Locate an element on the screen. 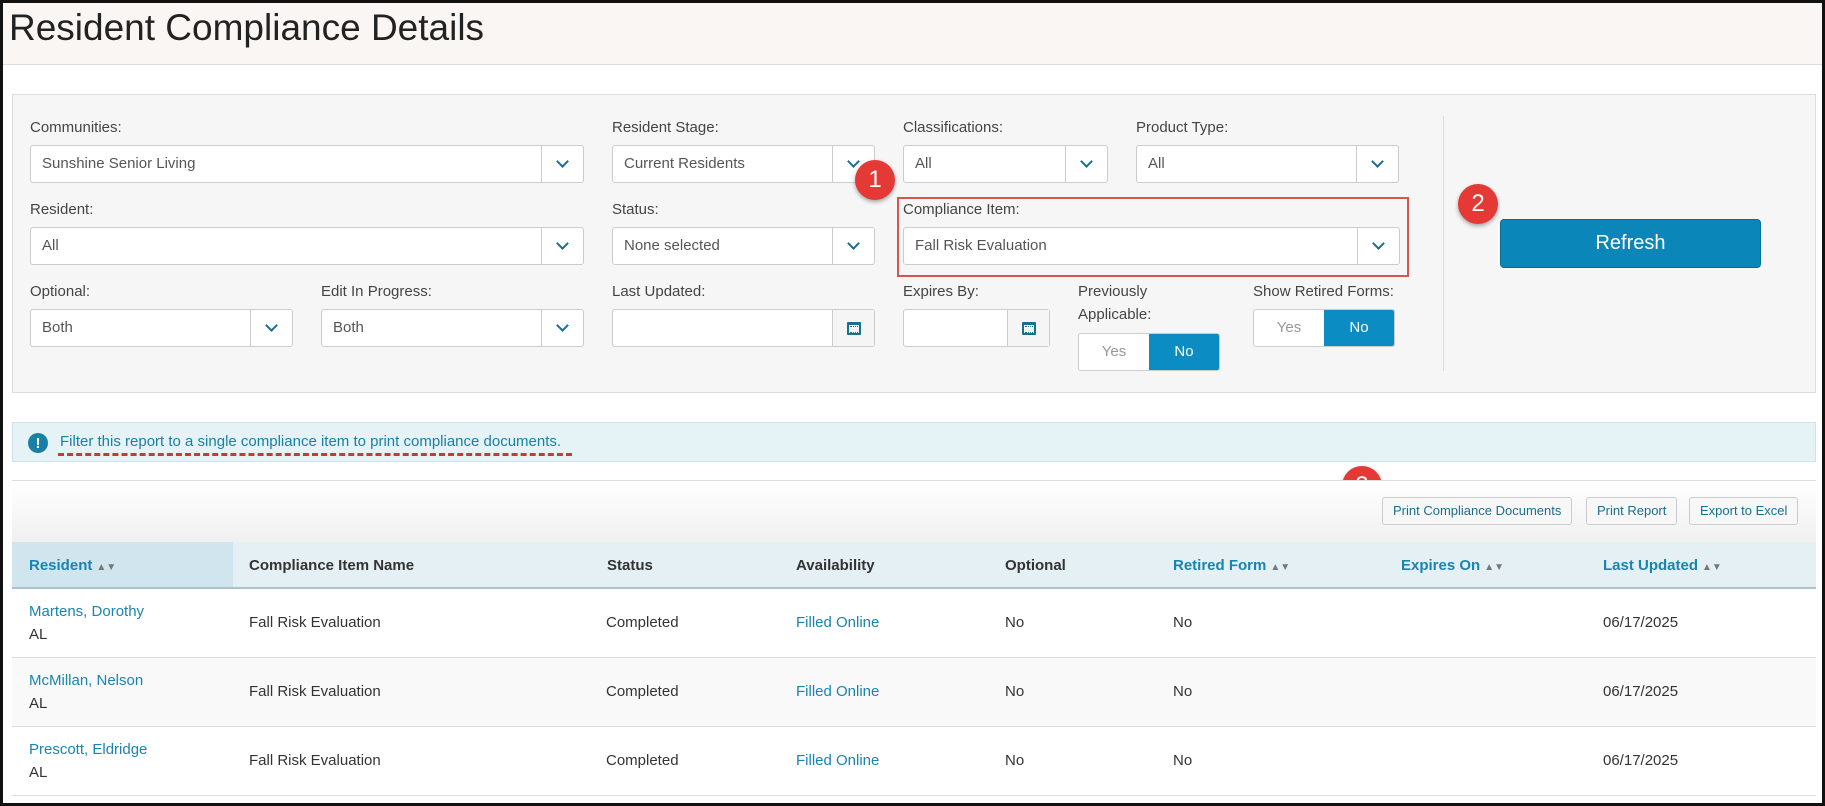 The image size is (1825, 806). refresh-button: Refresh is located at coordinates (1630, 243).